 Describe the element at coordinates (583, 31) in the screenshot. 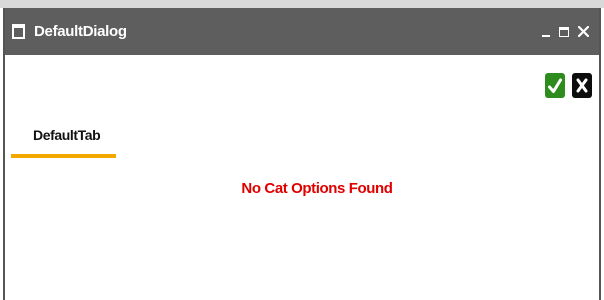

I see `close-icon` at that location.